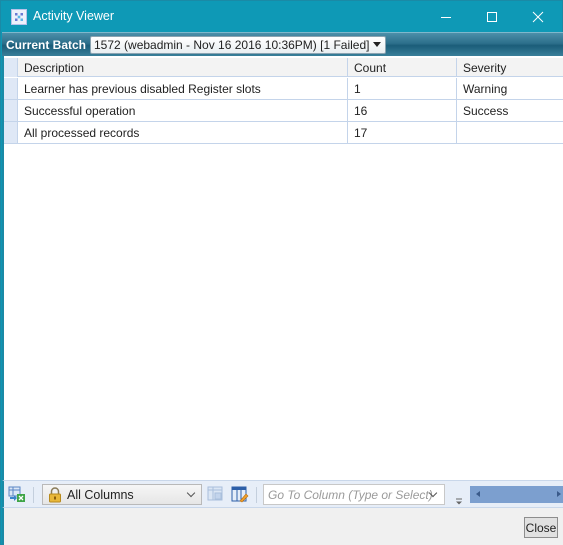  I want to click on app-grid-icon, so click(19, 17).